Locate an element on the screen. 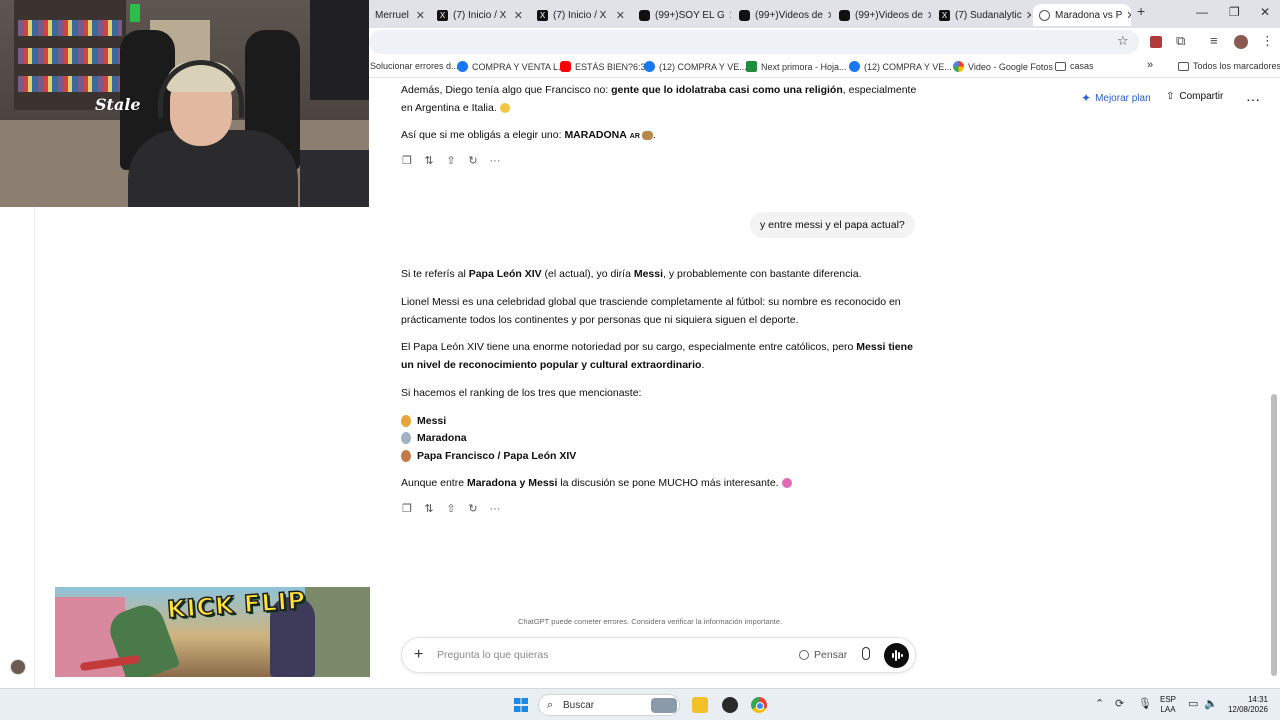 This screenshot has width=1280, height=720. tab-x-sudanalytics: X (7) Sudanalytic ✕ is located at coordinates (982, 15).